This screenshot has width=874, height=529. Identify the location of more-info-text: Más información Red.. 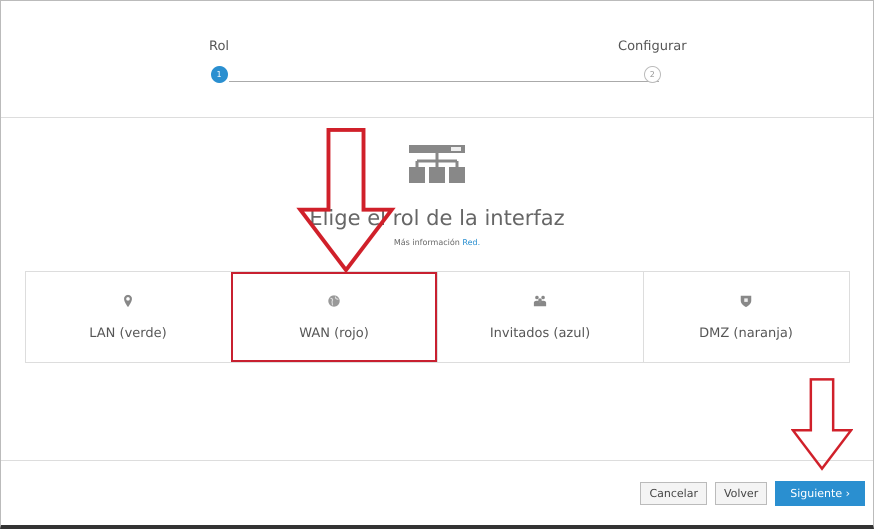
(437, 242).